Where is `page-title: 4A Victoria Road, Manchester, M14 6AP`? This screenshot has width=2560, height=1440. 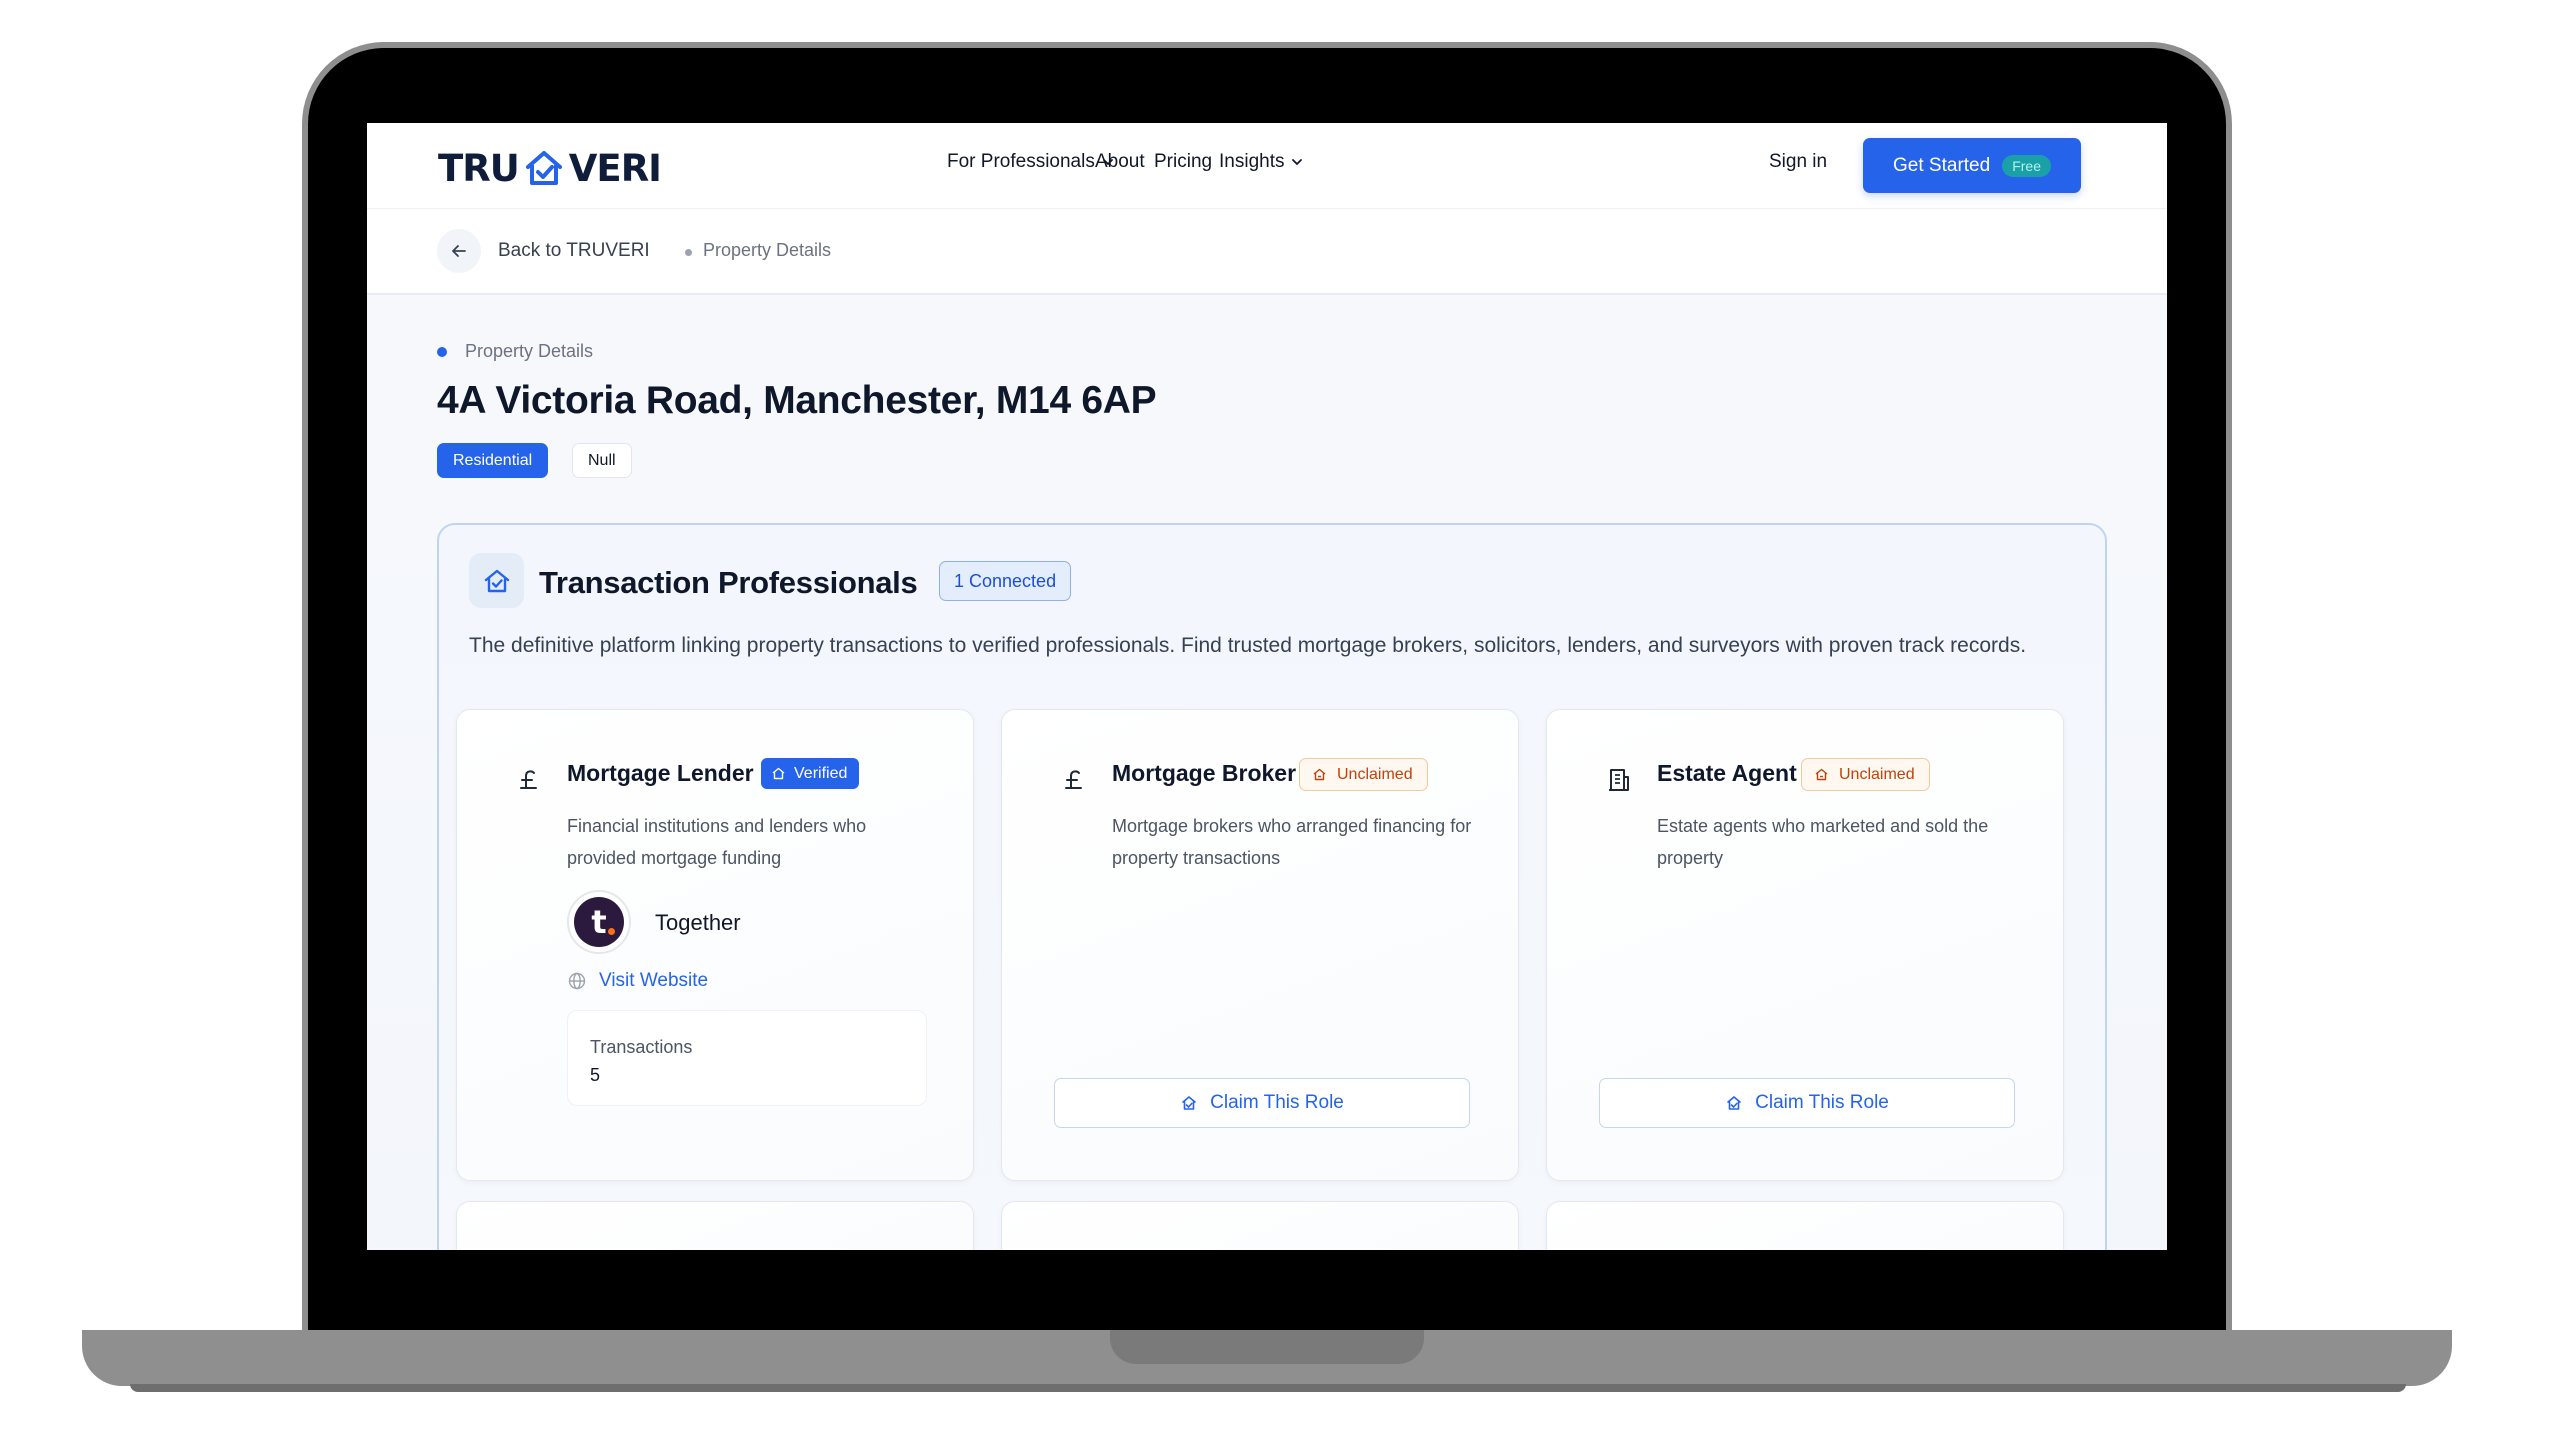
page-title: 4A Victoria Road, Manchester, M14 6AP is located at coordinates (797, 400).